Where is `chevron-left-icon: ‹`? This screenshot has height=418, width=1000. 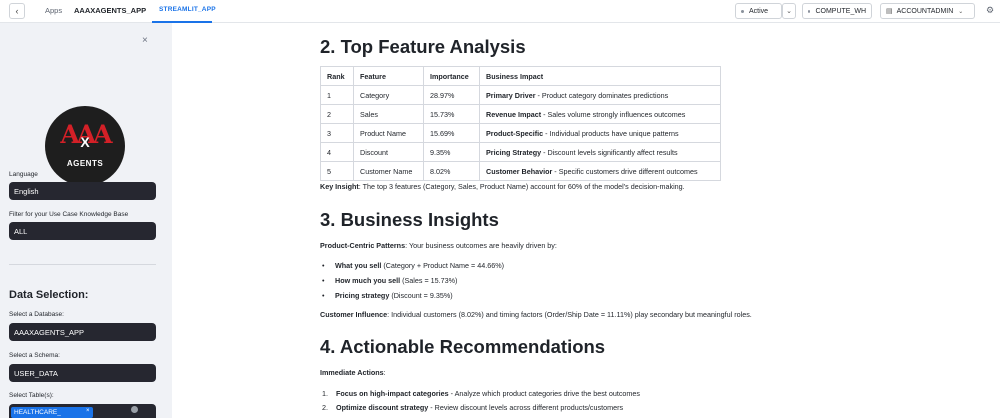 chevron-left-icon: ‹ is located at coordinates (17, 11).